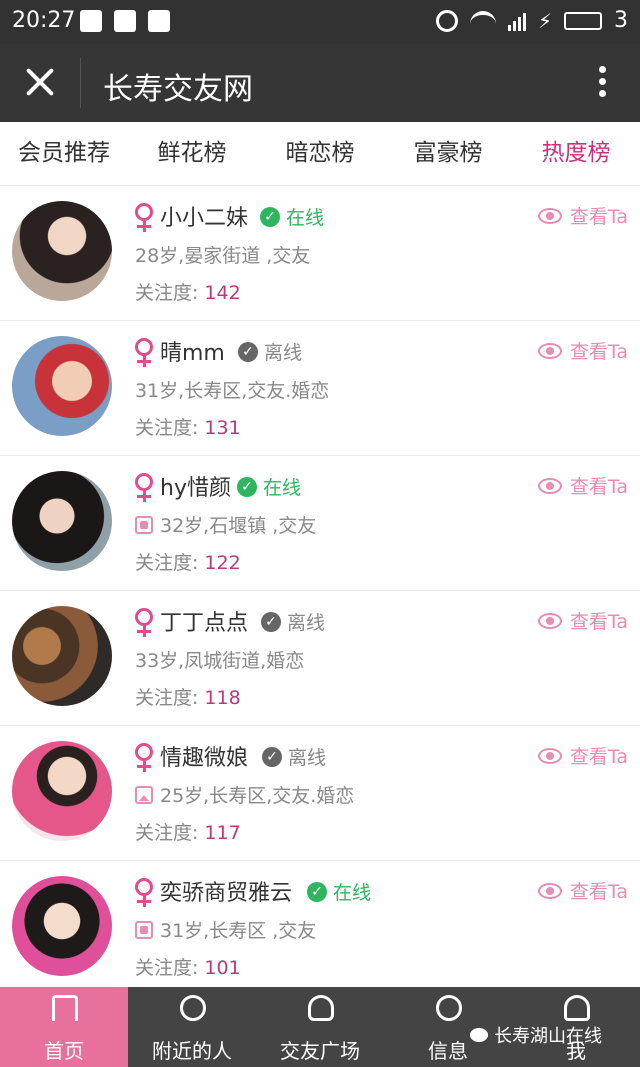  I want to click on member-info-text: 28岁,晏家街道 ,交友, so click(223, 256).